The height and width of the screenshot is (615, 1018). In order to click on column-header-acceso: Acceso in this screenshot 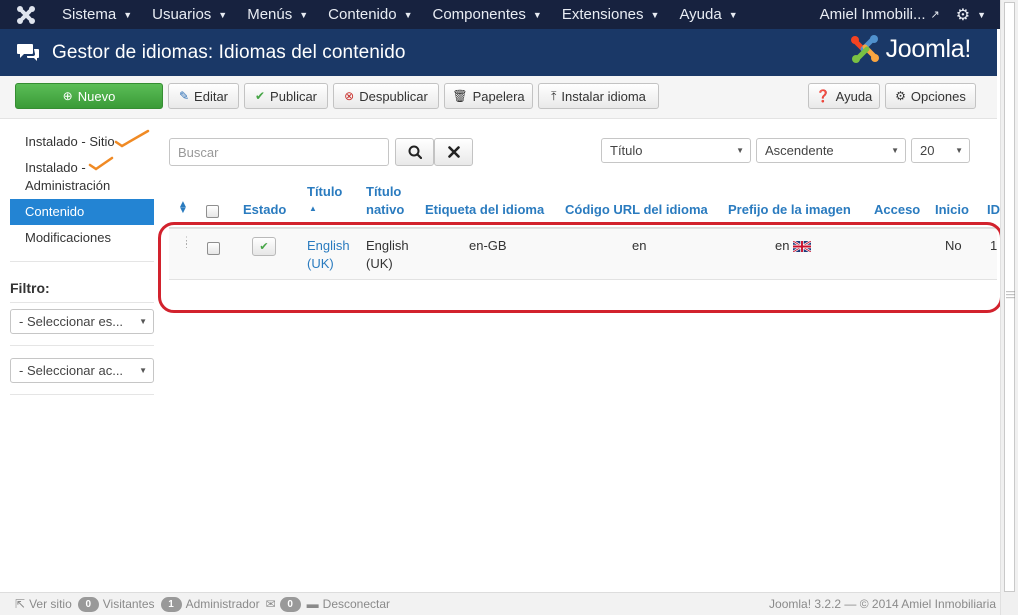, I will do `click(897, 210)`.